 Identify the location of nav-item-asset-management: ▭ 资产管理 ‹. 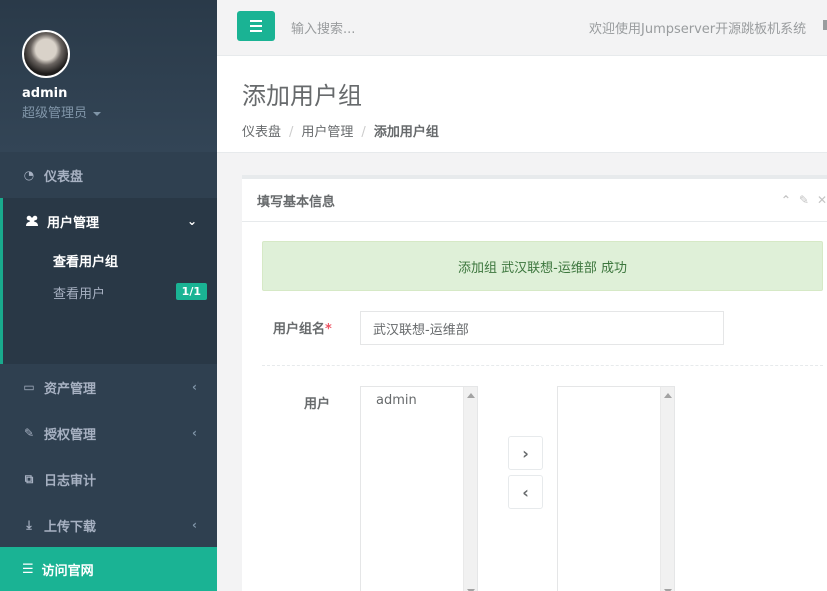
(108, 387).